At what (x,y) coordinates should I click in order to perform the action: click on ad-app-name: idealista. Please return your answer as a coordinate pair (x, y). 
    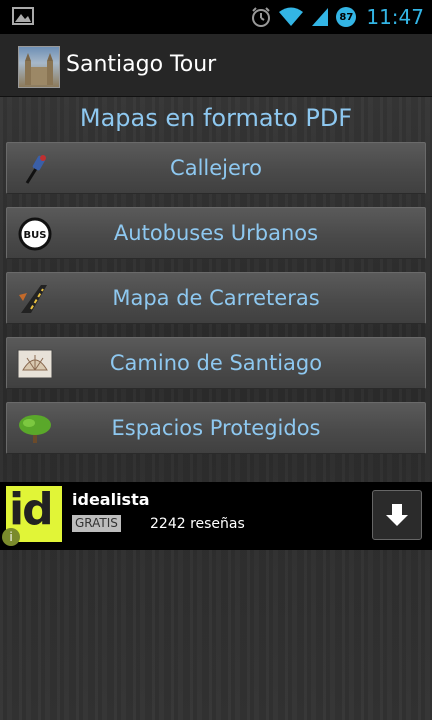
    Looking at the image, I should click on (111, 499).